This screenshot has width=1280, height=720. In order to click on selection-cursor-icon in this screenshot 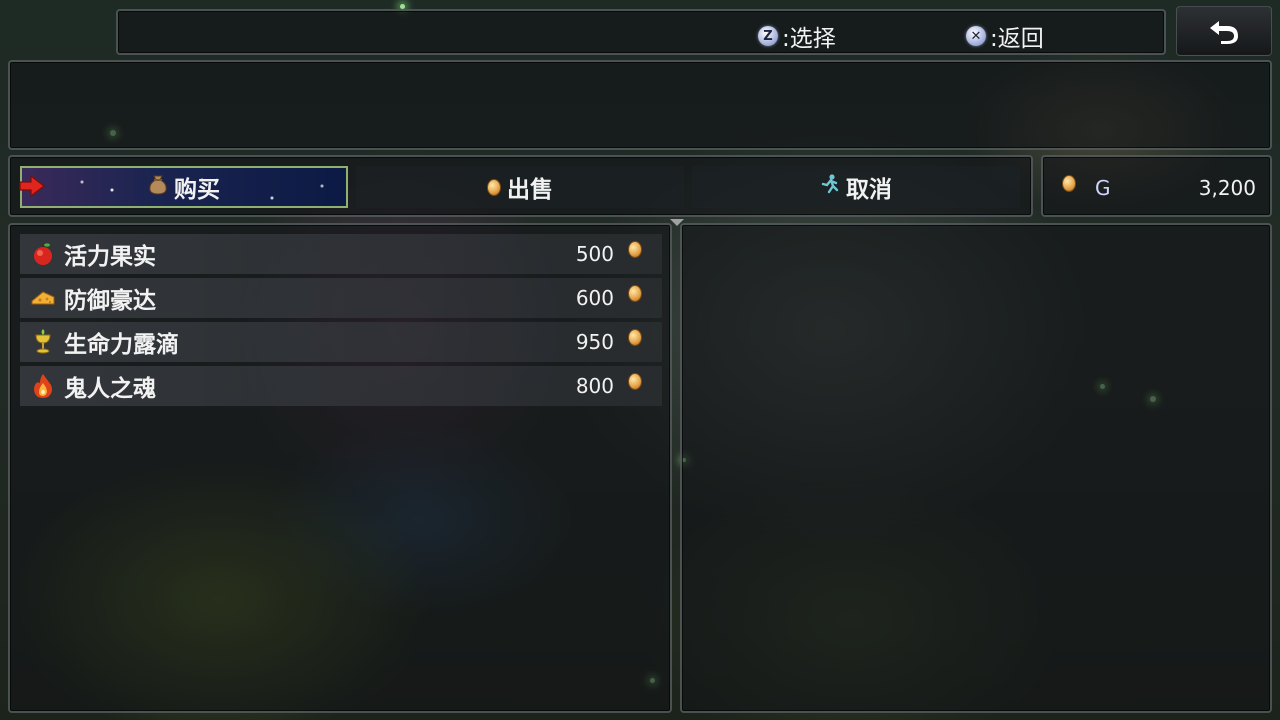, I will do `click(32, 186)`.